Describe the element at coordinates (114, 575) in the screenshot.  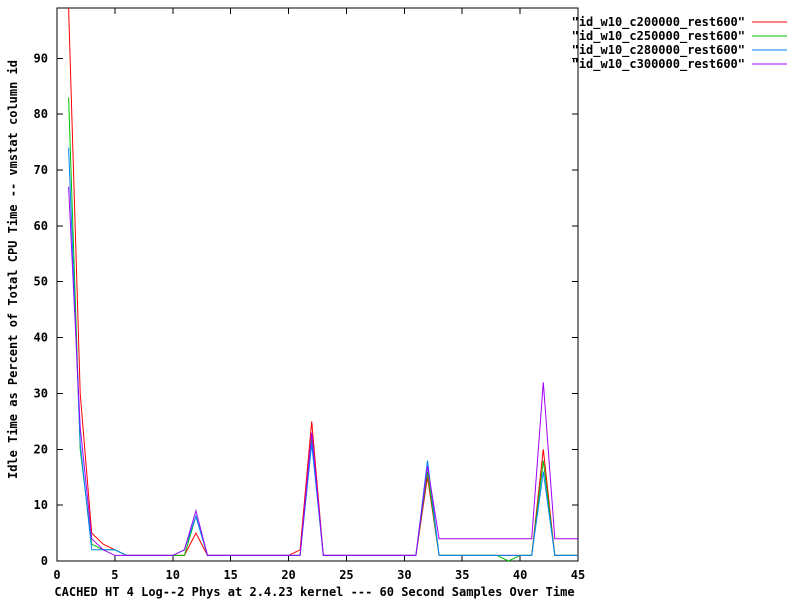
I see `x-tick-label: 5` at that location.